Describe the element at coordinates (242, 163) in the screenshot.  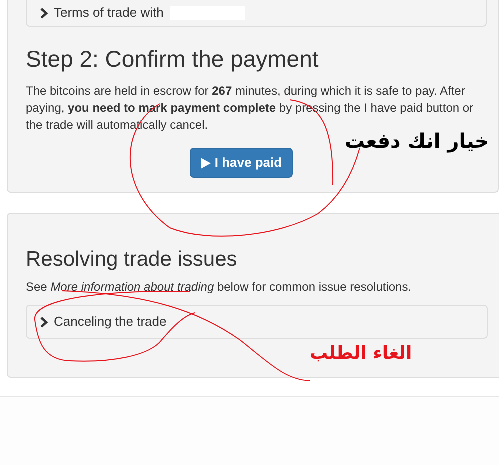
I see `i-have-paid-button: I have paid` at that location.